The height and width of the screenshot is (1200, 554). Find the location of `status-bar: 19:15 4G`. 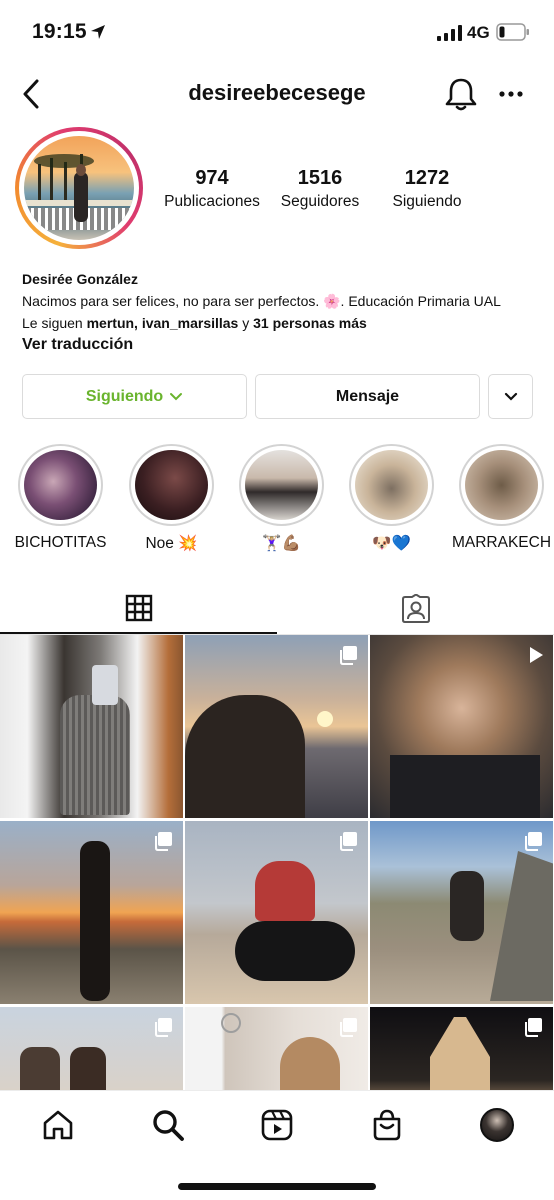

status-bar: 19:15 4G is located at coordinates (277, 31).